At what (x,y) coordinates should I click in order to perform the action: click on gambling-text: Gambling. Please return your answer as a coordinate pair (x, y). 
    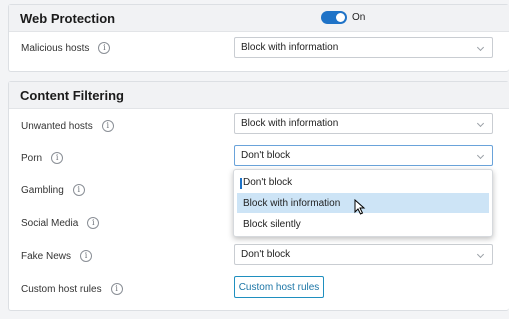
    Looking at the image, I should click on (42, 190).